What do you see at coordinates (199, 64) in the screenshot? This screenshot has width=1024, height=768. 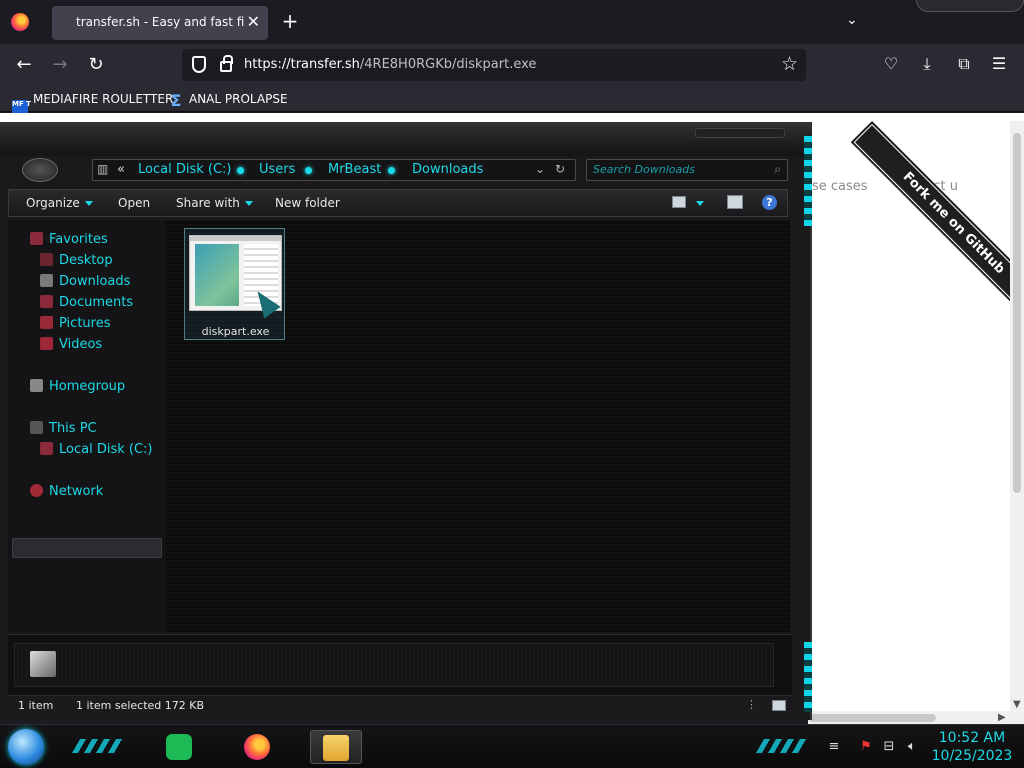 I see `tracking-protection-shield-icon` at bounding box center [199, 64].